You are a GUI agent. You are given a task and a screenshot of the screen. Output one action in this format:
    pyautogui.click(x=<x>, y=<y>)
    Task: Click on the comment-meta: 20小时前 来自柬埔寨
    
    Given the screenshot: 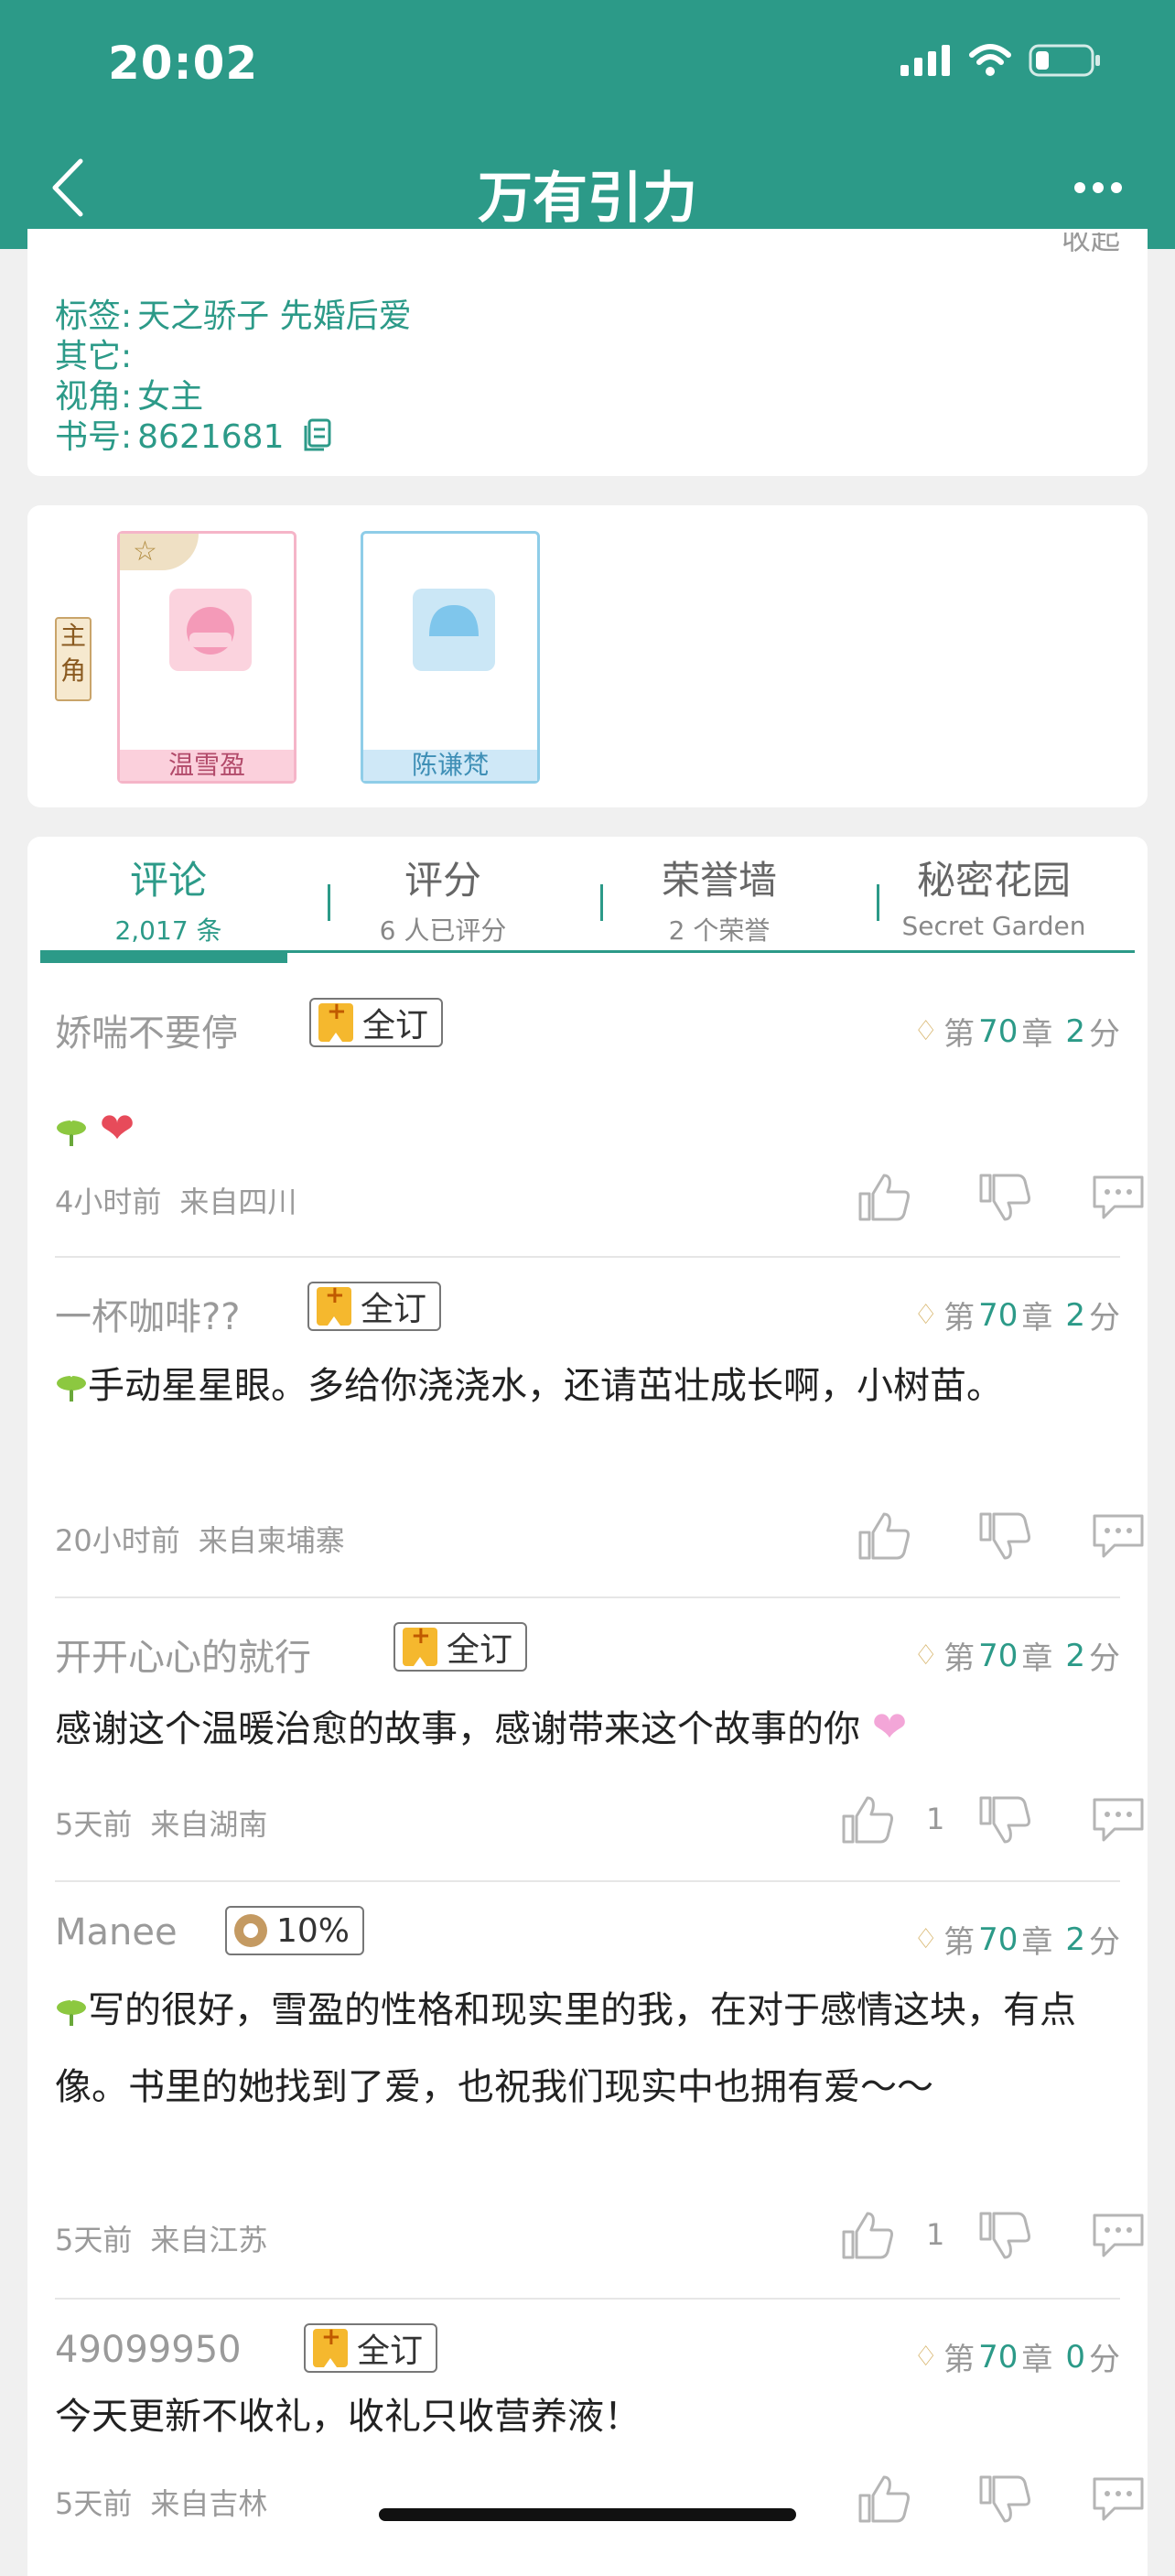 What is the action you would take?
    pyautogui.click(x=200, y=1541)
    